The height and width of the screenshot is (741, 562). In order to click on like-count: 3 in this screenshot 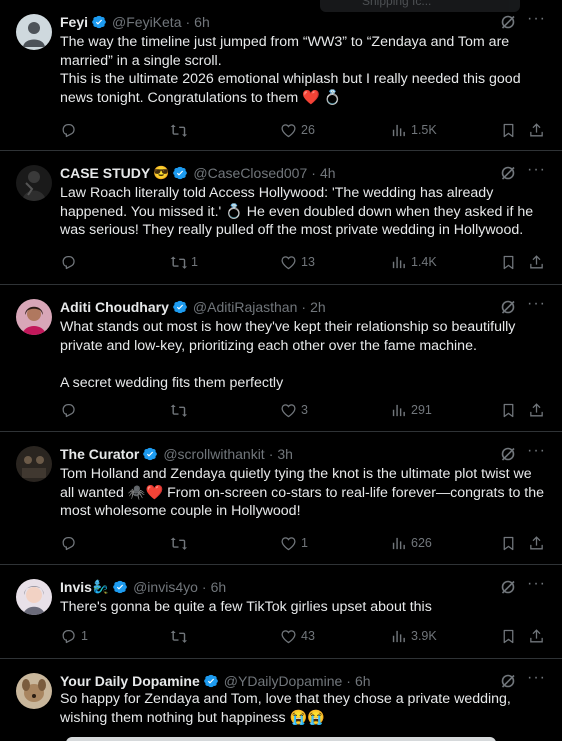, I will do `click(304, 410)`.